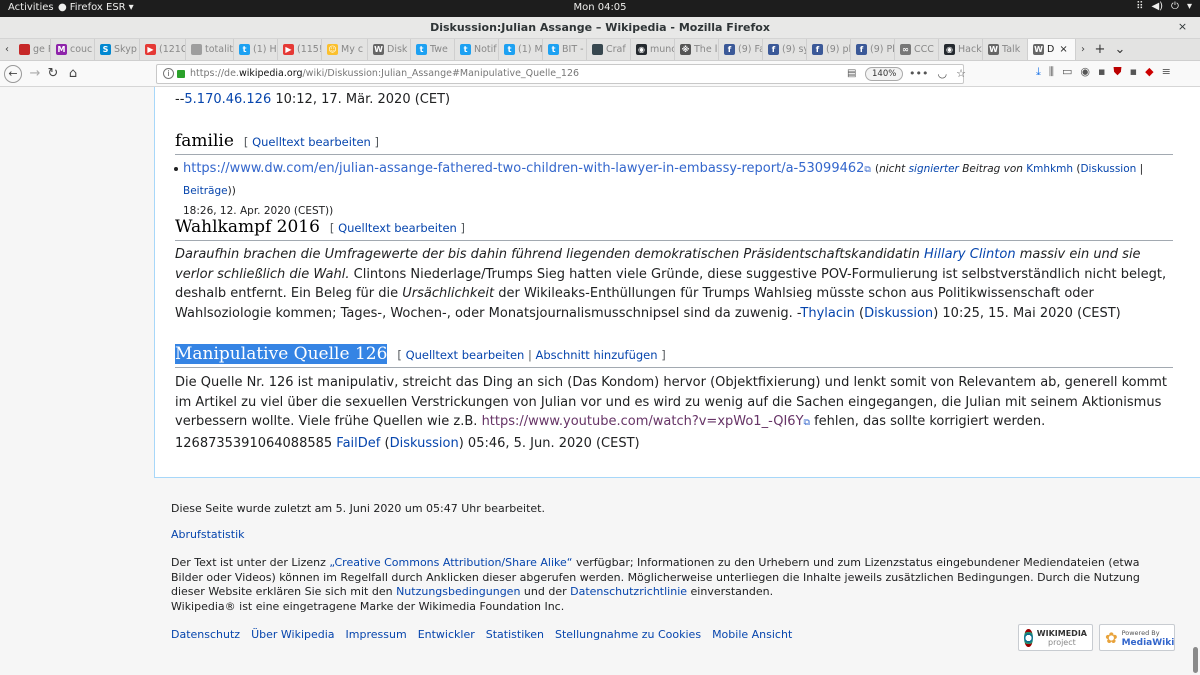 The height and width of the screenshot is (675, 1200). I want to click on tab-label: Disk, so click(397, 49).